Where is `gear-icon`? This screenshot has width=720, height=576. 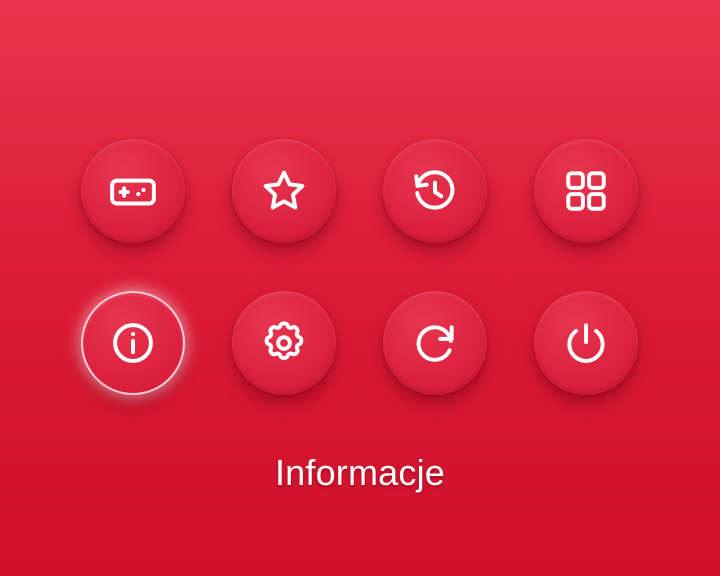 gear-icon is located at coordinates (284, 341).